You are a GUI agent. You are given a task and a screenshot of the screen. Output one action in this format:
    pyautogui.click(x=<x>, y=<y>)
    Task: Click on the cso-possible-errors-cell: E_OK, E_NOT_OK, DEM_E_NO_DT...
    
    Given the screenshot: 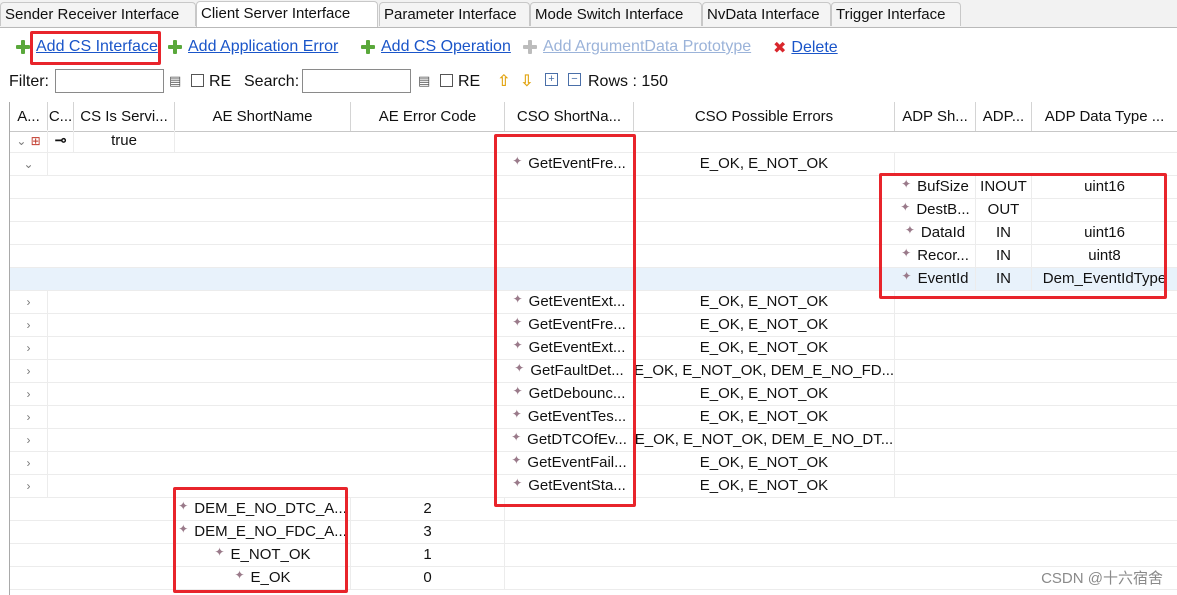 What is the action you would take?
    pyautogui.click(x=764, y=440)
    